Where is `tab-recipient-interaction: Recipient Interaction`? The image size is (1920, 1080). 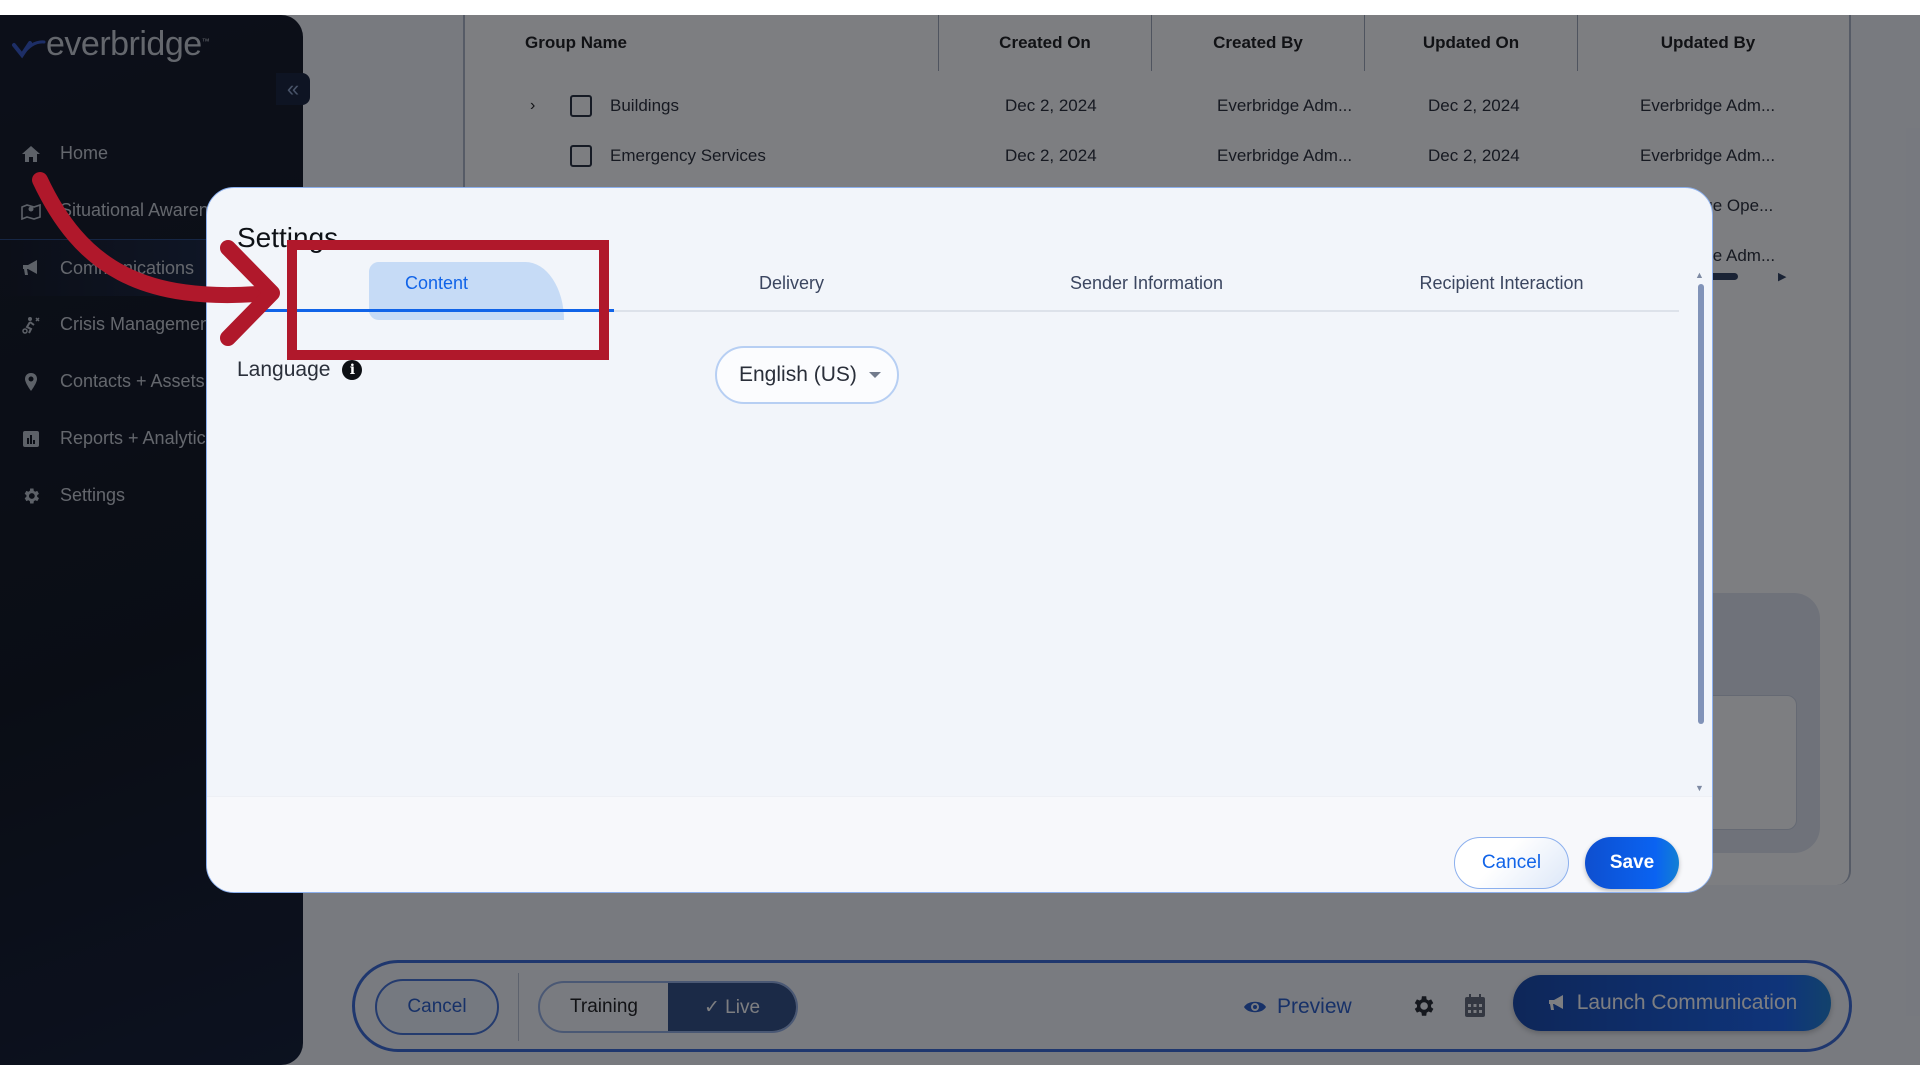 tab-recipient-interaction: Recipient Interaction is located at coordinates (1501, 283).